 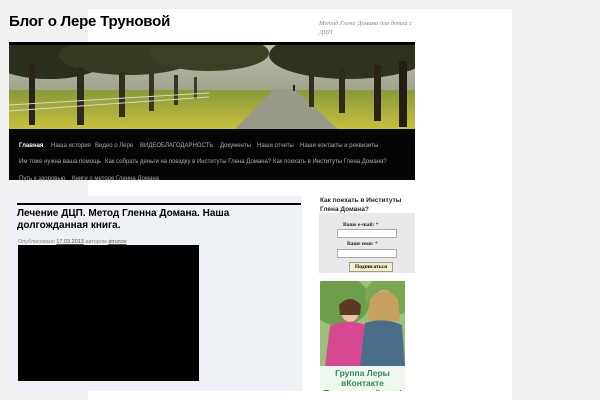 I want to click on family-photo, so click(x=362, y=323).